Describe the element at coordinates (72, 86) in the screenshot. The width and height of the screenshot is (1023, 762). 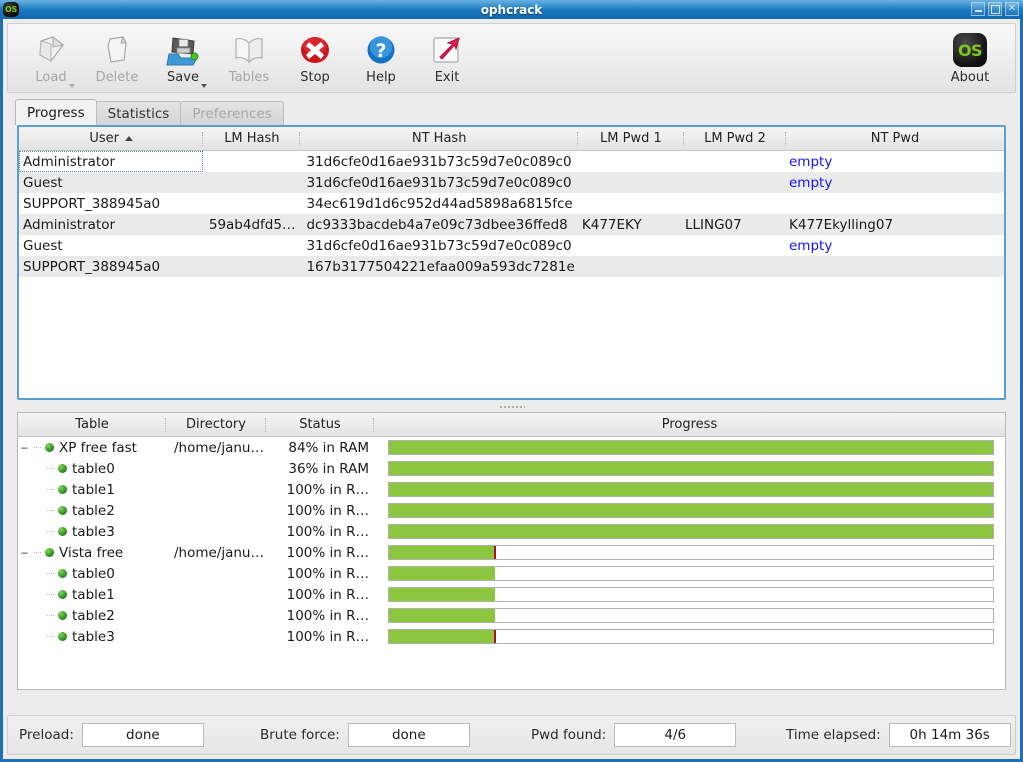
I see `load-dropdown-caret-icon` at that location.